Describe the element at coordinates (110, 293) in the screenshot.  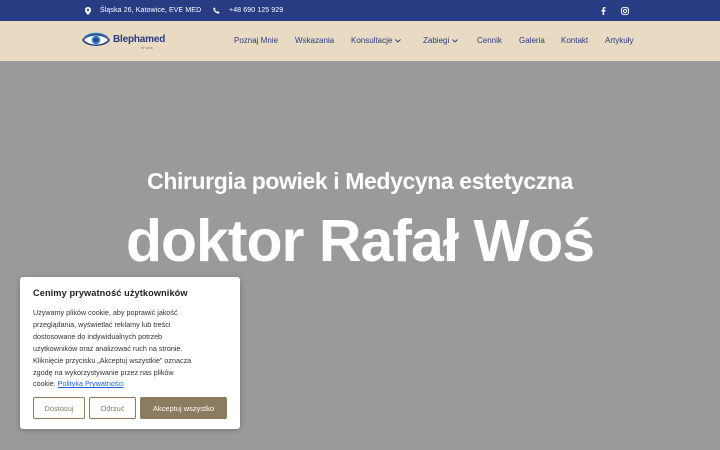
I see `cookie-title: Cenimy prywatność użytkowników` at that location.